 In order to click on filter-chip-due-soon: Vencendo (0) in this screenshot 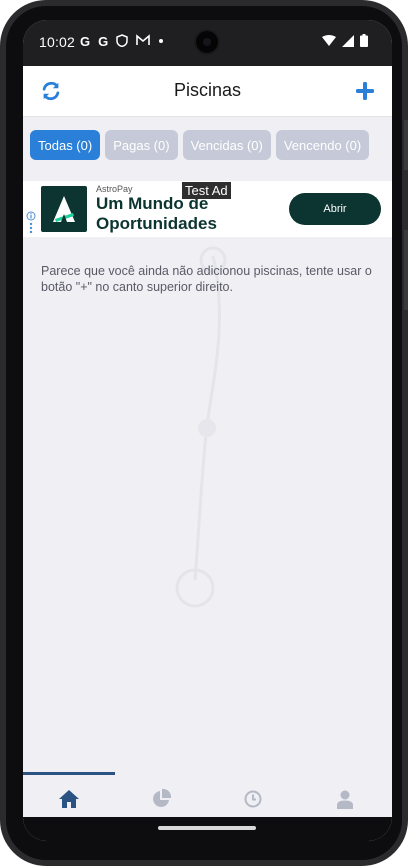, I will do `click(322, 145)`.